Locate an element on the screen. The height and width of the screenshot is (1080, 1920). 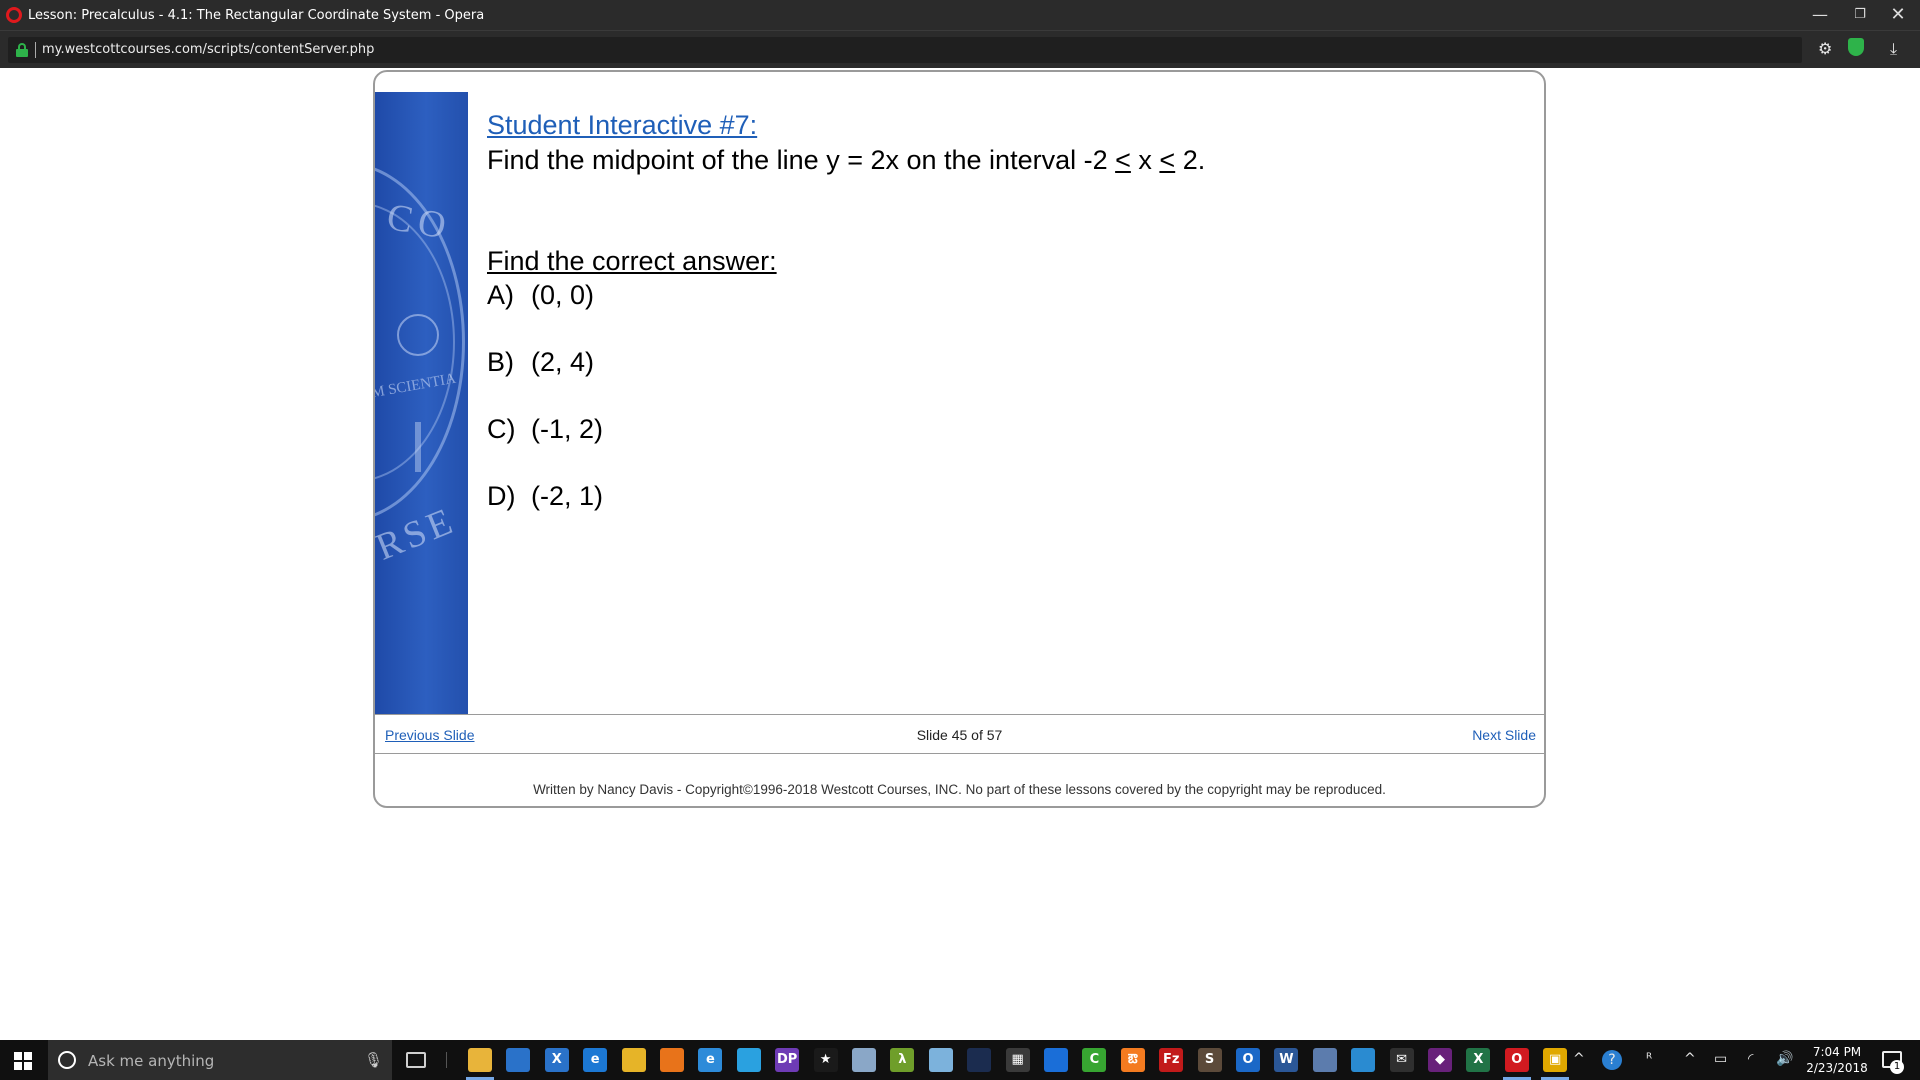
store-icon is located at coordinates (518, 1060).